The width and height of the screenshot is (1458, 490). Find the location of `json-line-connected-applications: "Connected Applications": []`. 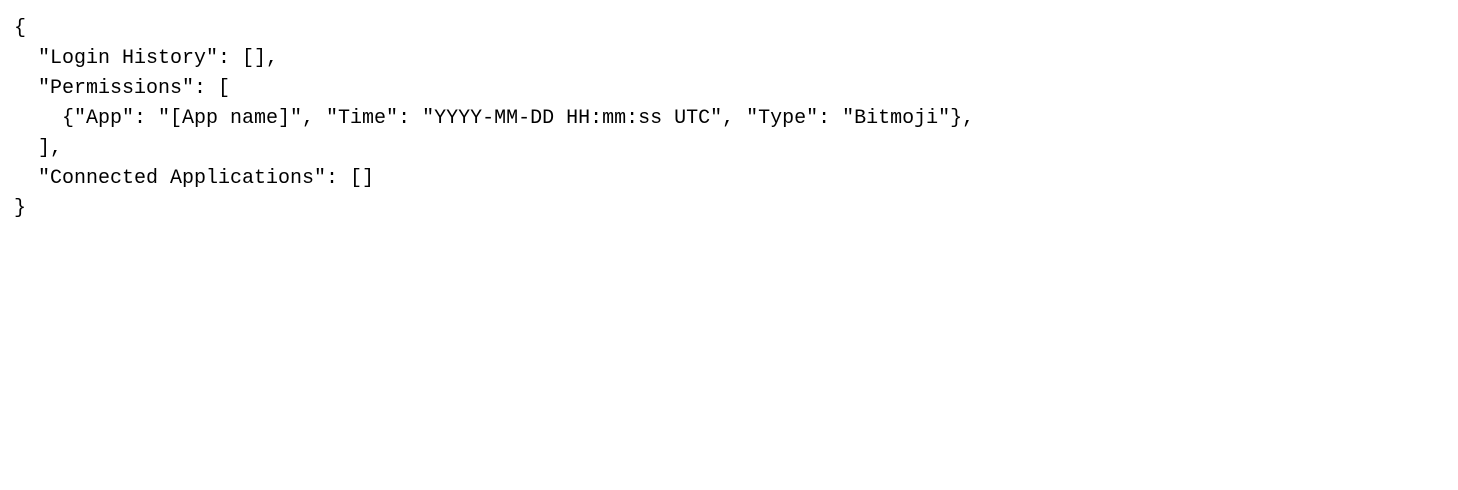

json-line-connected-applications: "Connected Applications": [] is located at coordinates (194, 178).